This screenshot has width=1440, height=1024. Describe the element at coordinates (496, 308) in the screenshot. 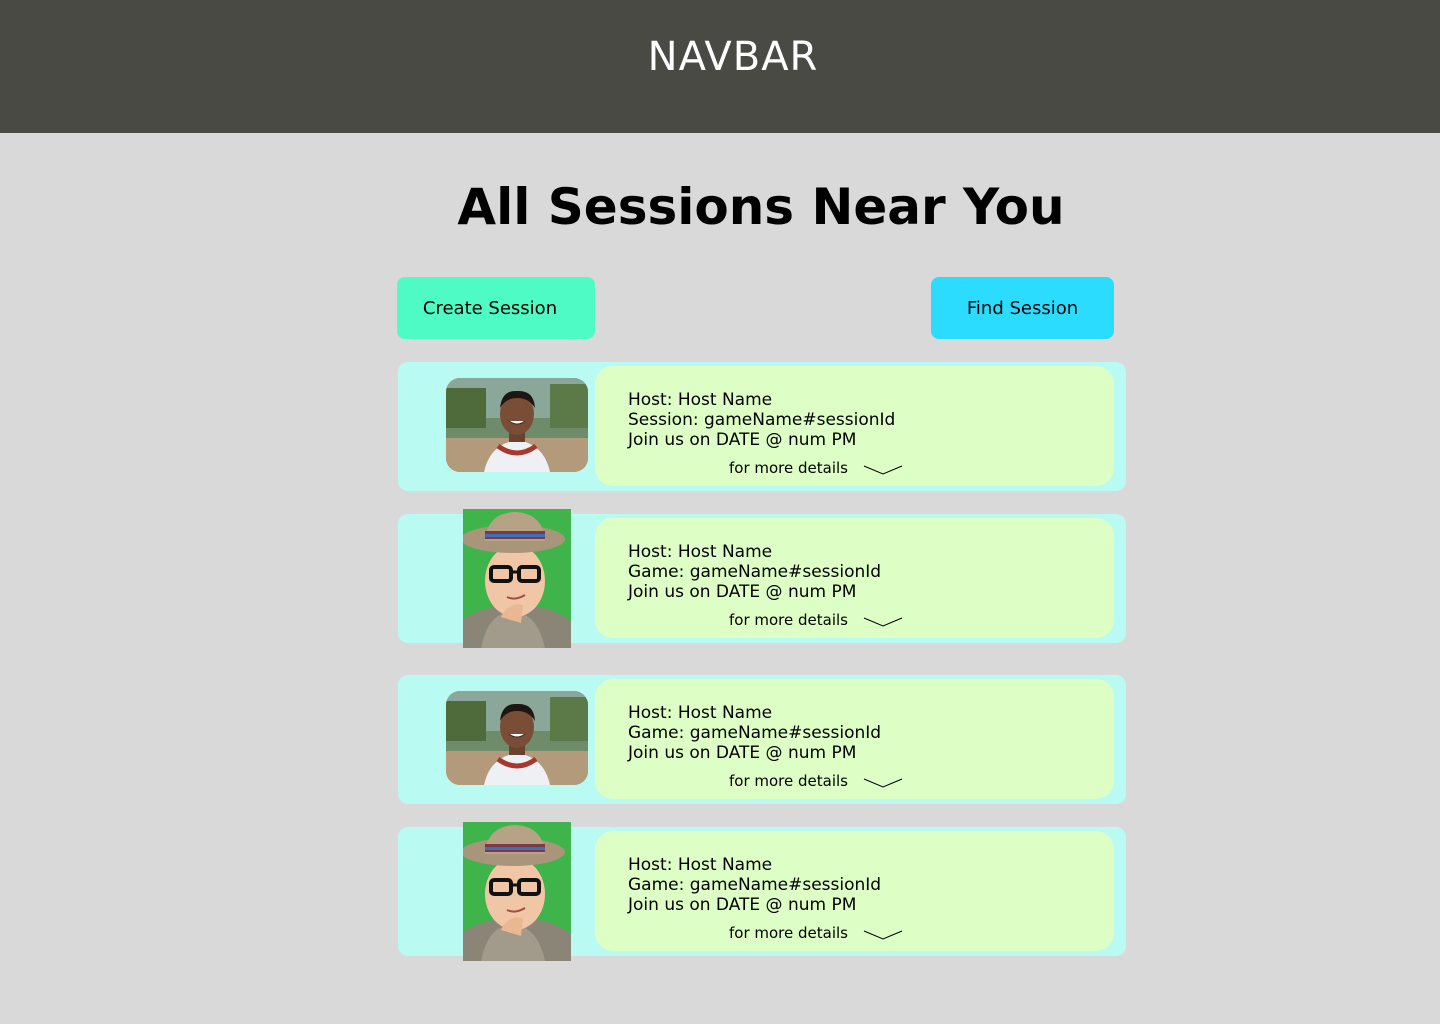

I see `create-session-button: Create Session` at that location.